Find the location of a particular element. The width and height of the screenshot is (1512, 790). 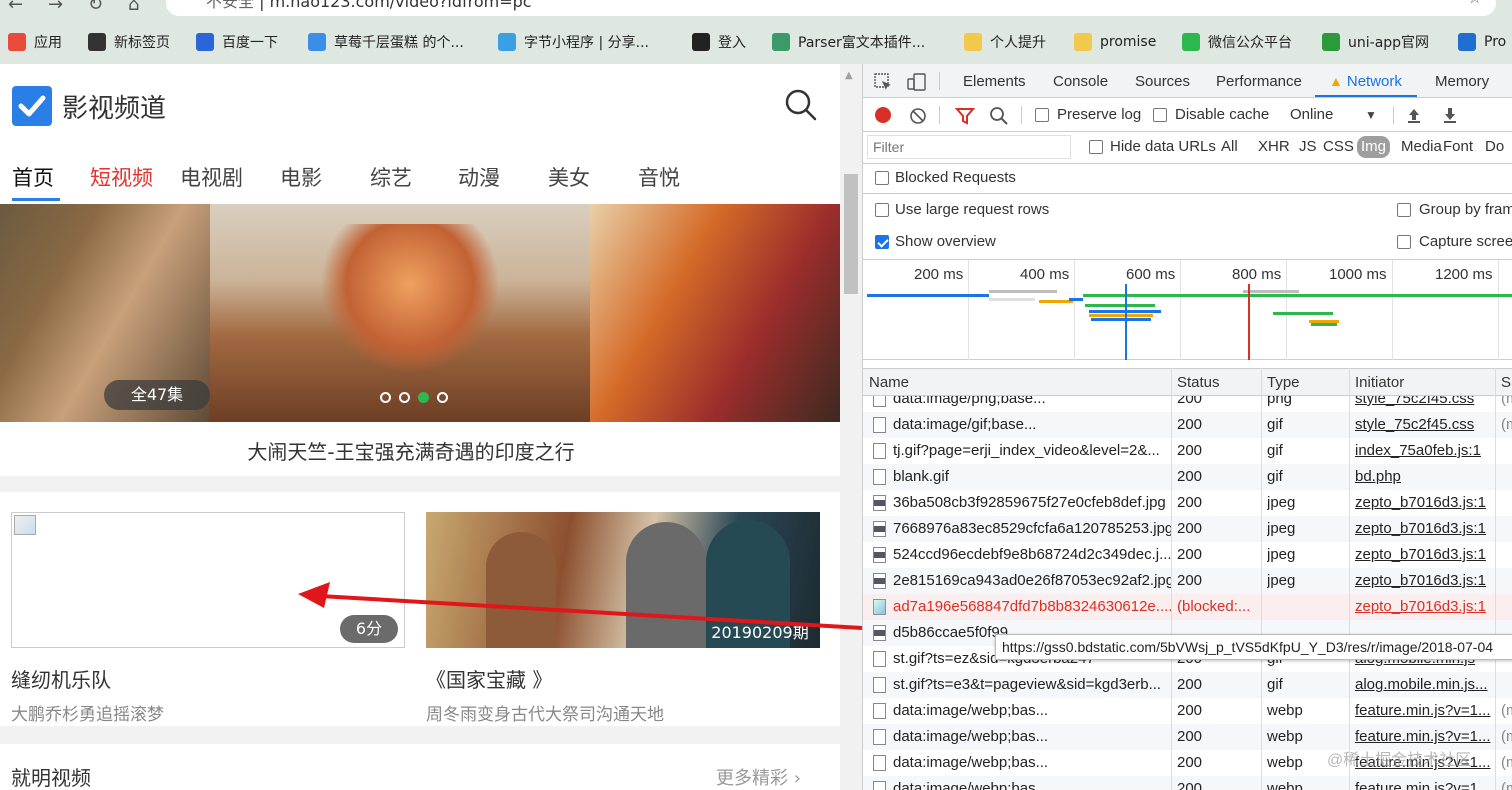

devtools-tab-elements: Elements is located at coordinates (994, 81).